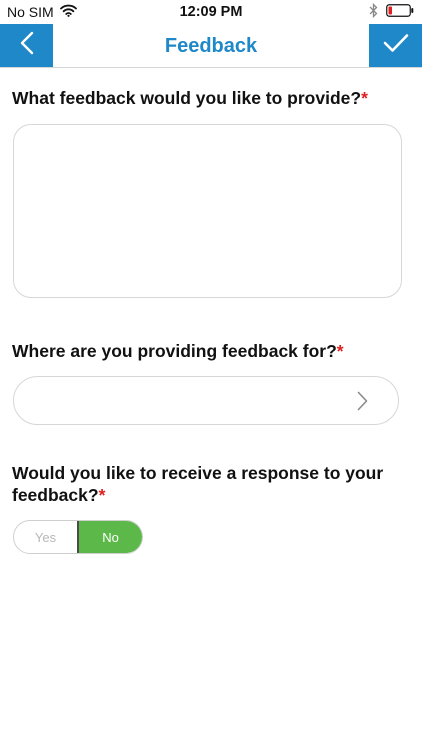 The image size is (422, 750). Describe the element at coordinates (400, 12) in the screenshot. I see `battery-low-icon` at that location.